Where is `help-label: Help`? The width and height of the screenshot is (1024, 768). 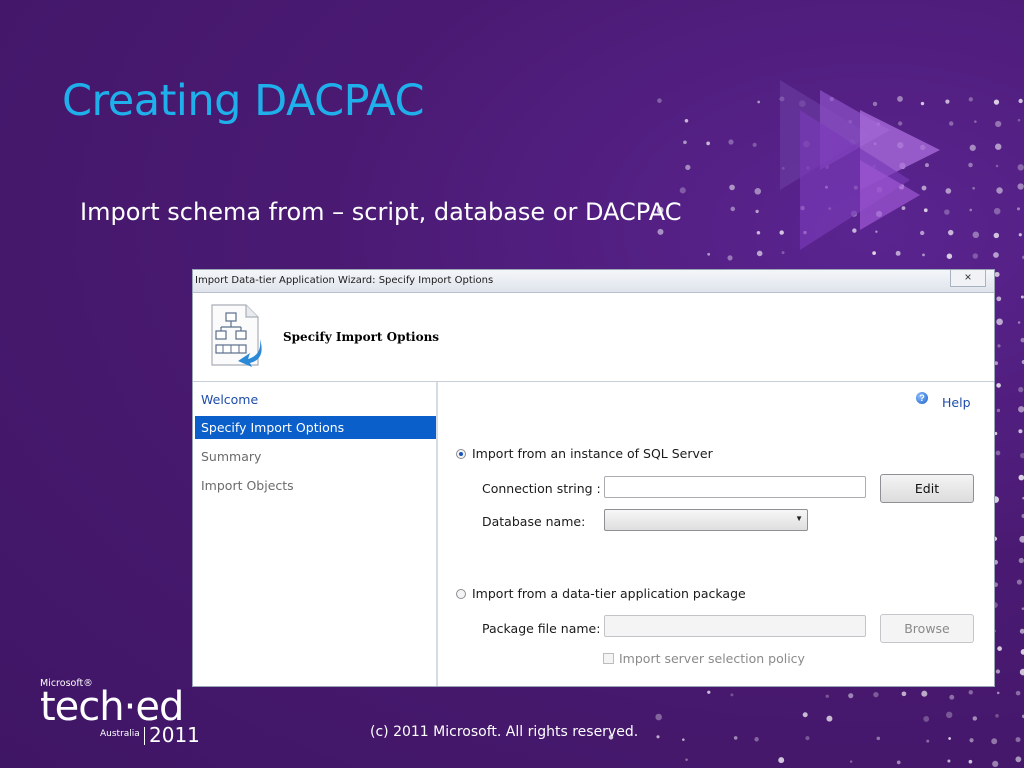
help-label: Help is located at coordinates (956, 402).